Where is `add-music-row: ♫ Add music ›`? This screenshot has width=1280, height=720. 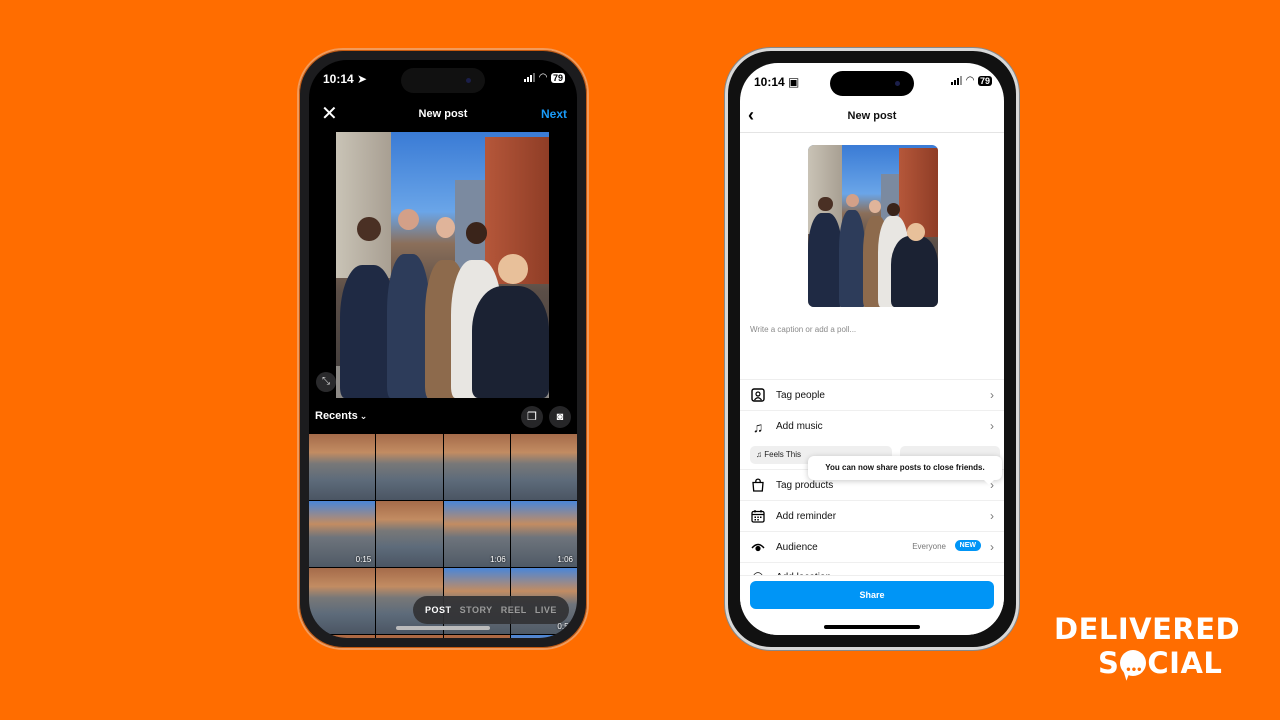 add-music-row: ♫ Add music › is located at coordinates (872, 426).